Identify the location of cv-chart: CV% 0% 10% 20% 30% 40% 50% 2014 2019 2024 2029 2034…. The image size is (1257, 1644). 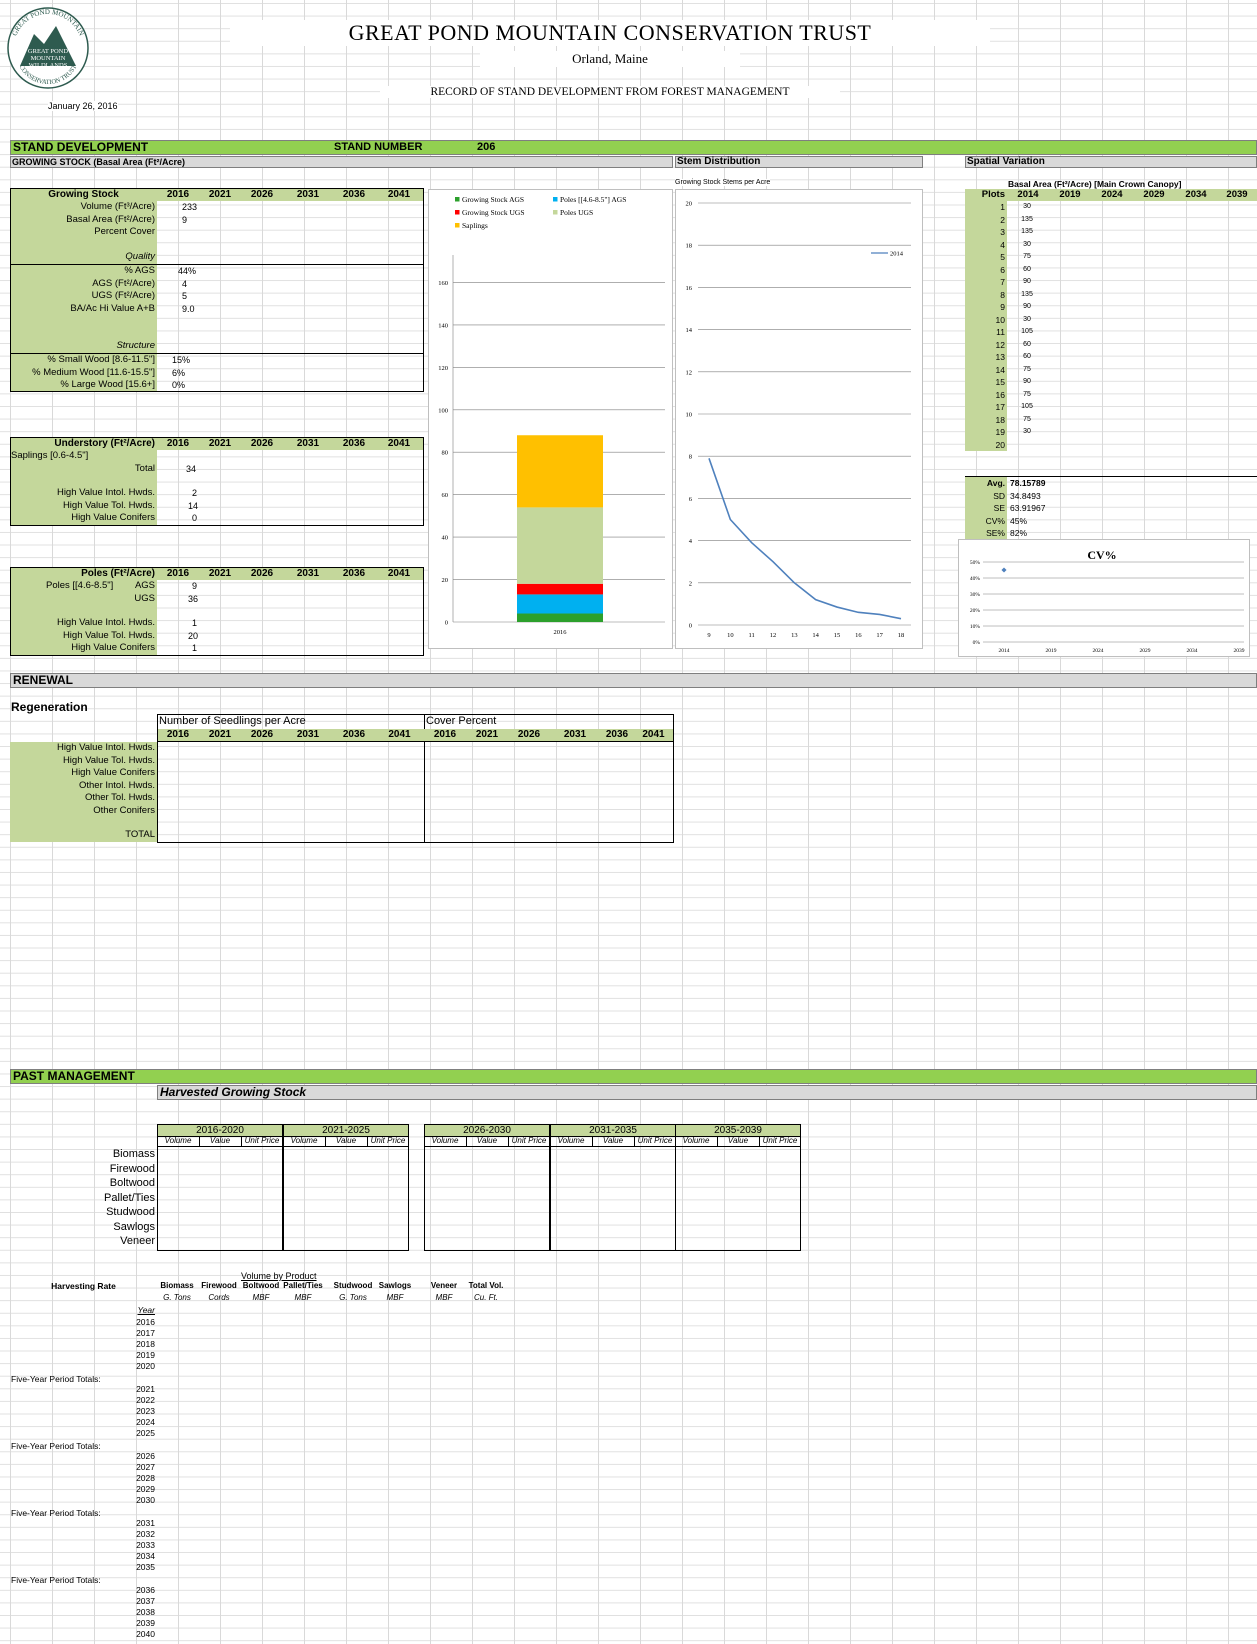
(1104, 598).